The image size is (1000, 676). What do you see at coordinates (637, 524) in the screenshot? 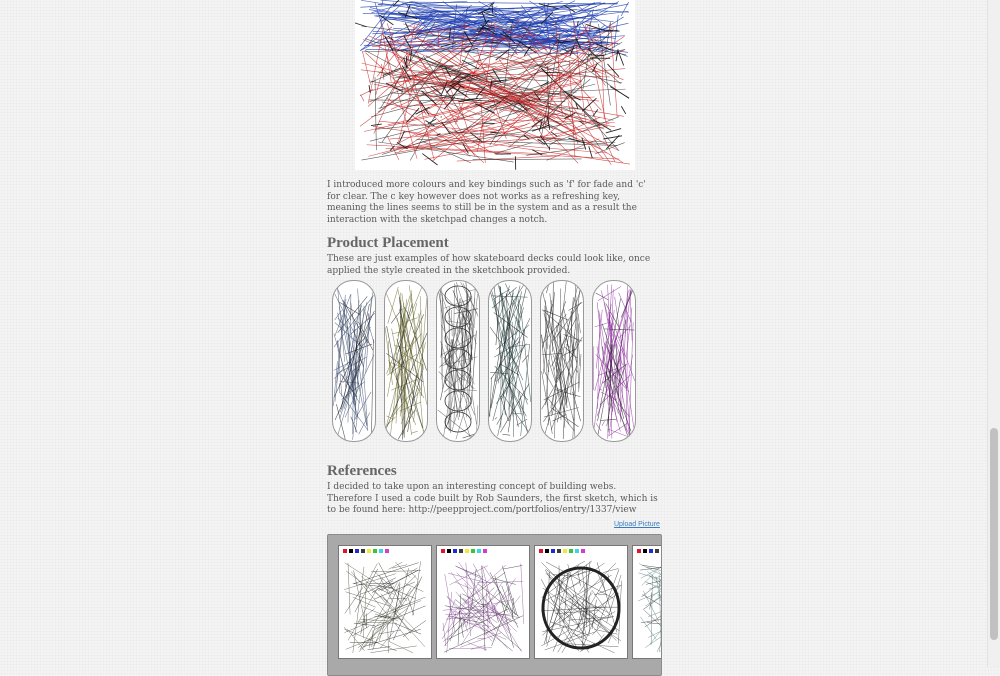
I see `upload-picture-link: Upload Picture` at bounding box center [637, 524].